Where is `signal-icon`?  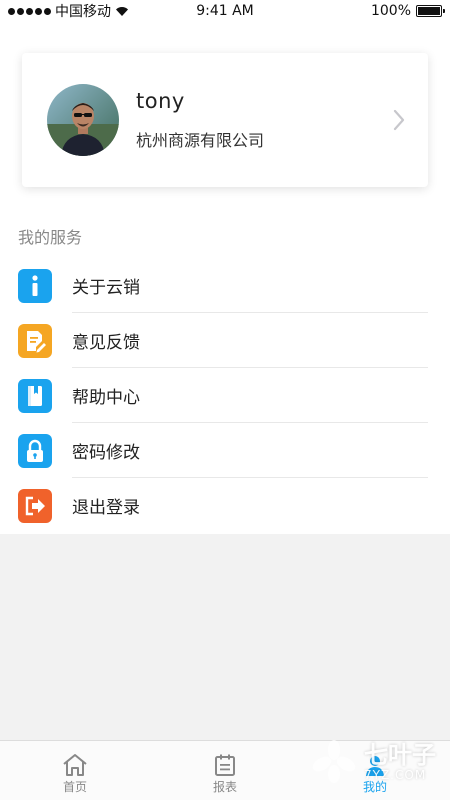
signal-icon is located at coordinates (29, 11).